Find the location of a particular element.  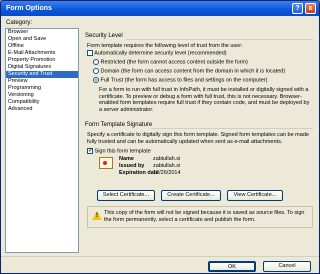

security-divider is located at coordinates (219, 39).